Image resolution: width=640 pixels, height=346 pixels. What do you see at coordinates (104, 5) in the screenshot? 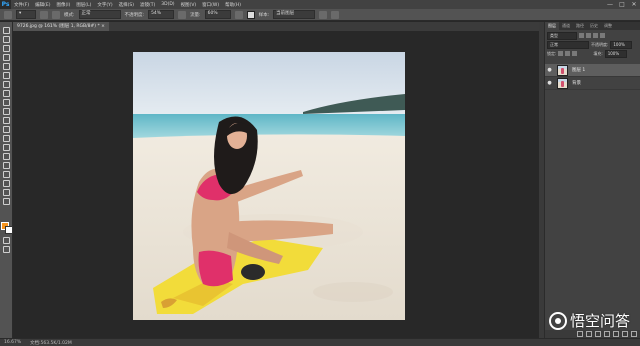
I see `menu-type: 文字(Y)` at bounding box center [104, 5].